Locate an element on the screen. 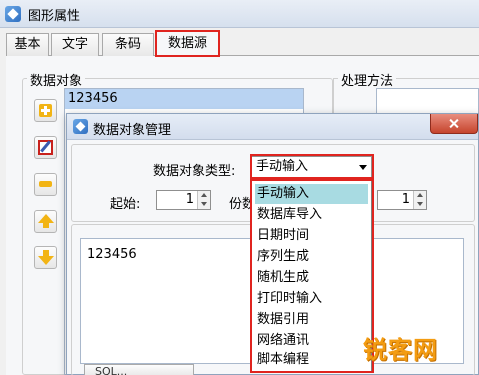  dropdown-option-manual: 手动输入 is located at coordinates (311, 194).